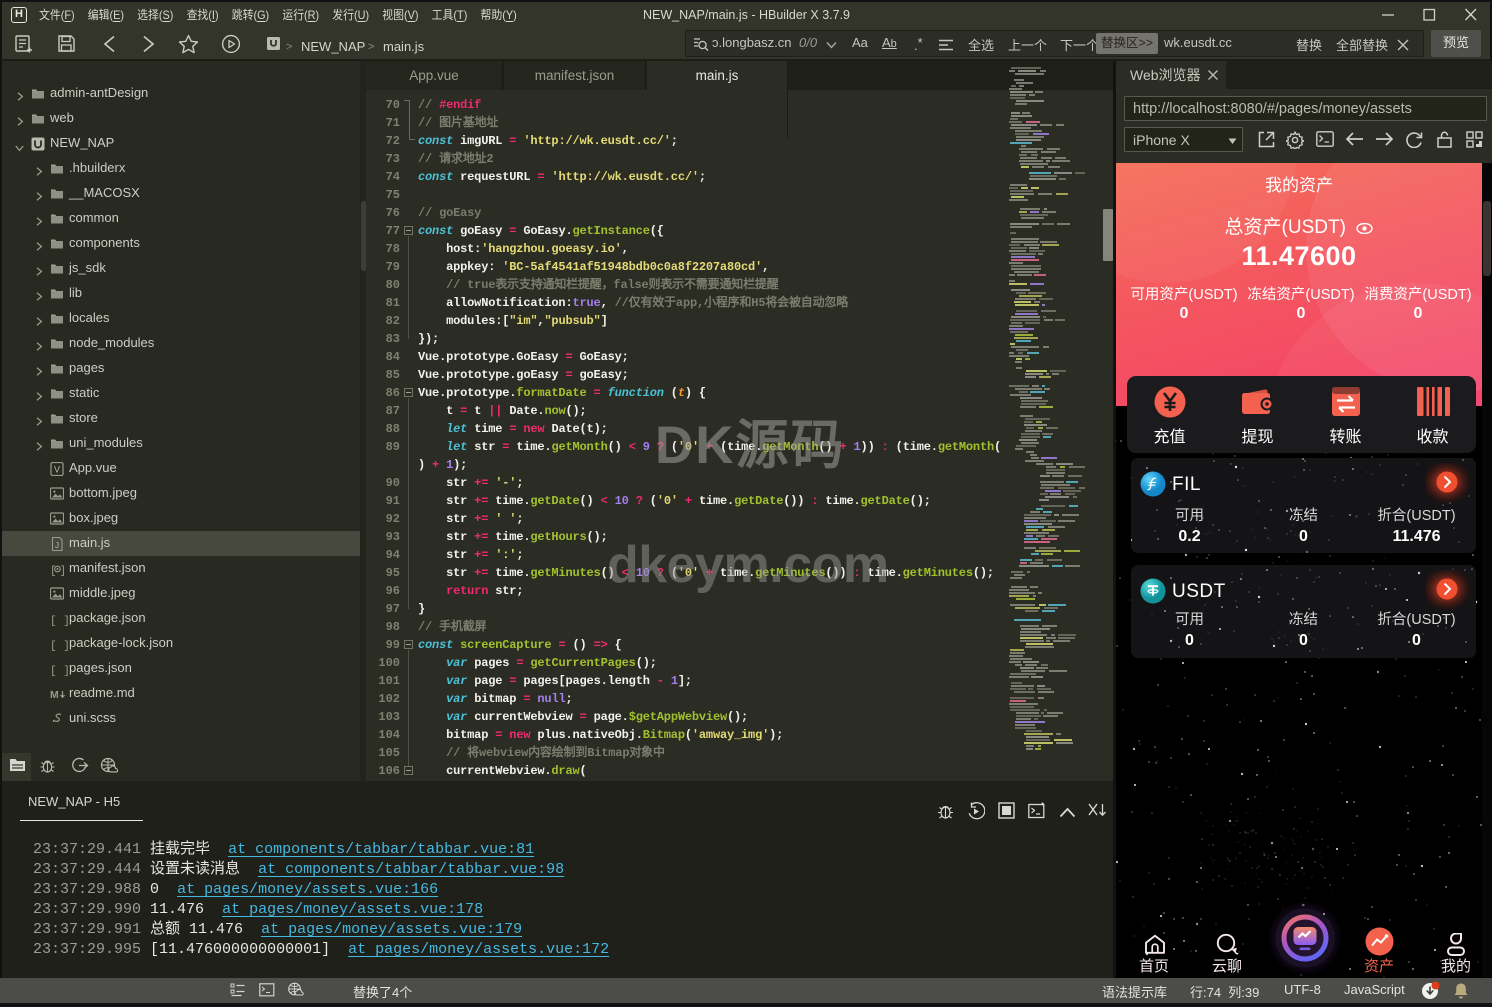  I want to click on svg-text: V, so click(57, 470).